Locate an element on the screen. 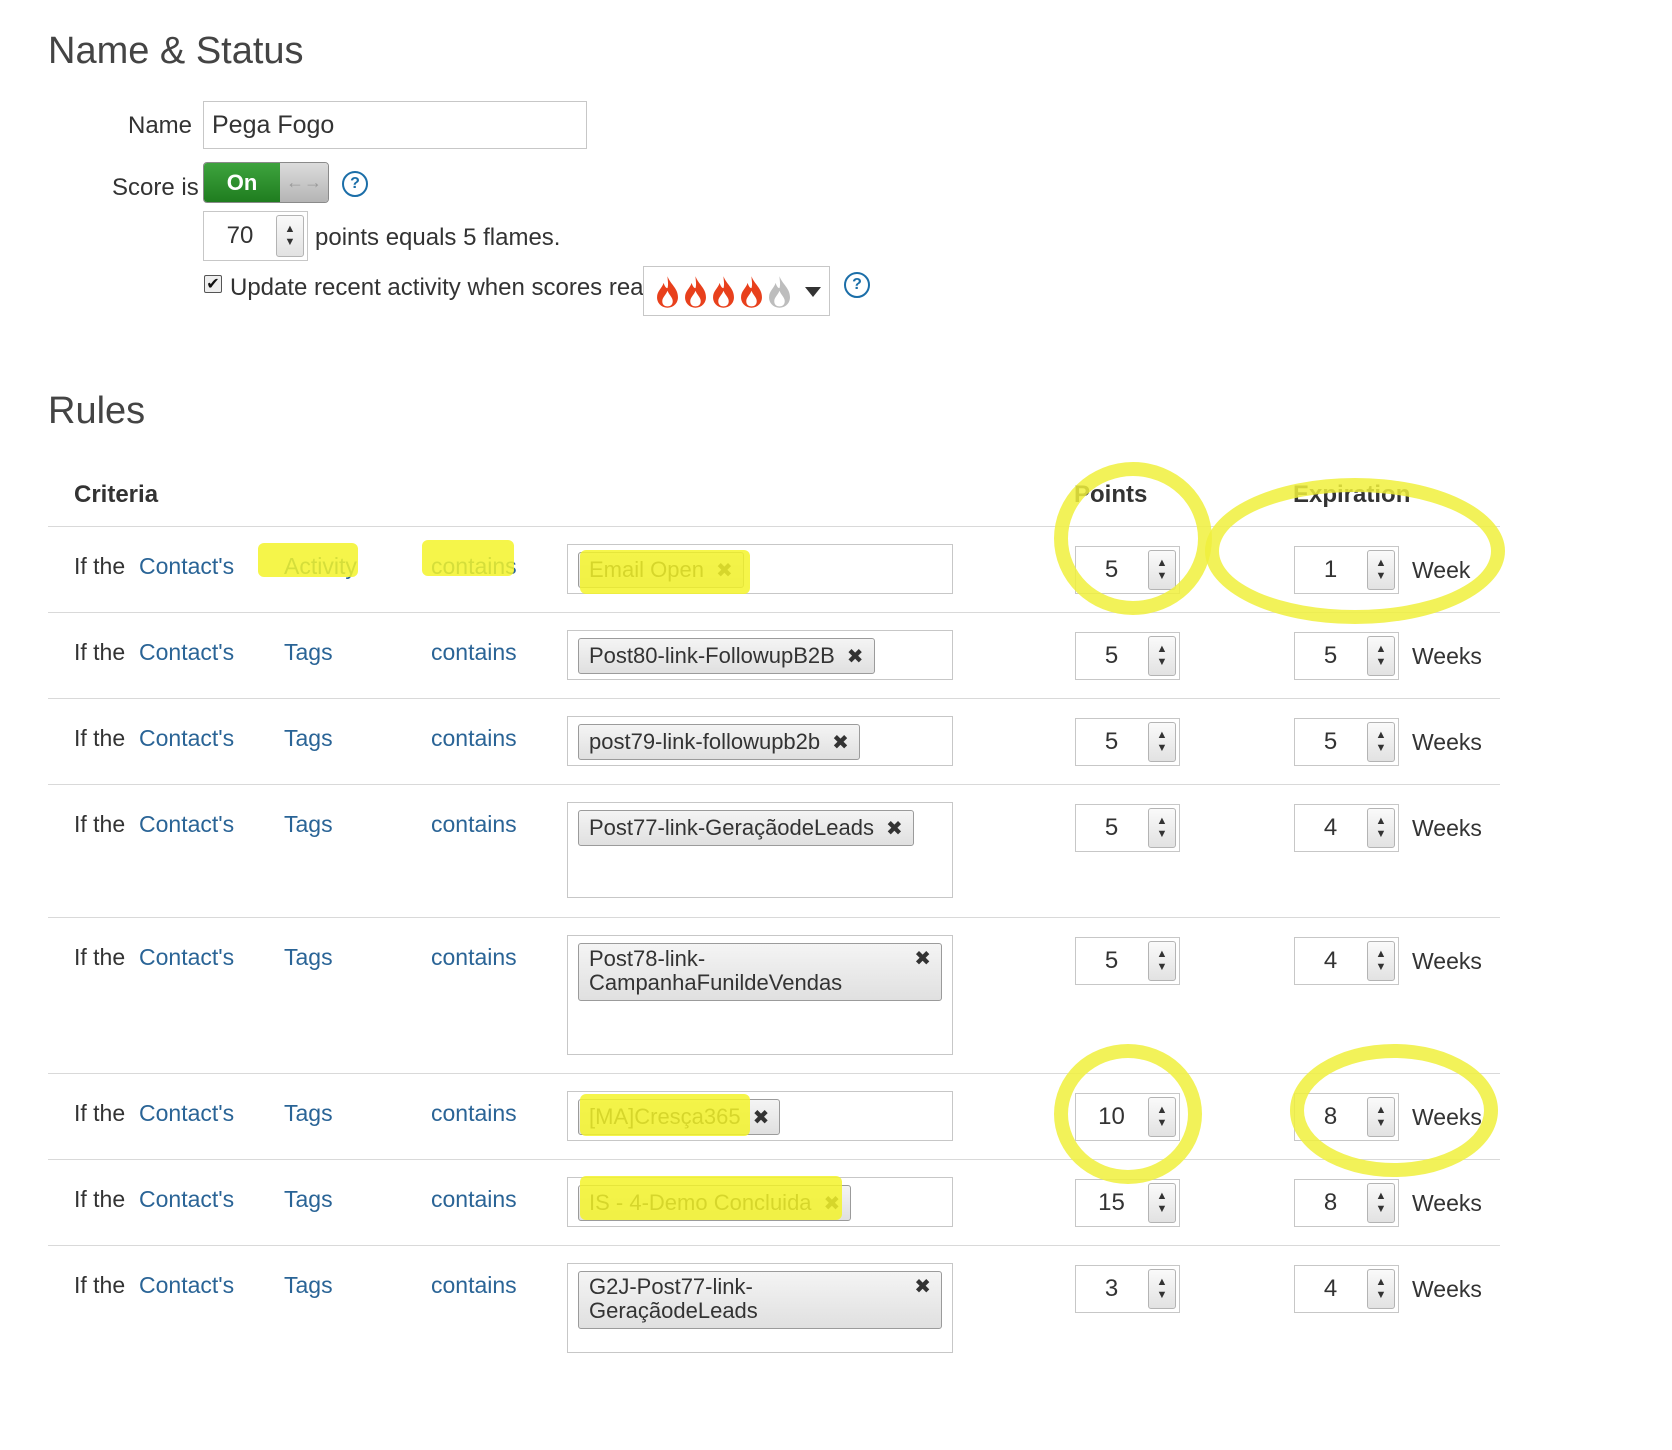  rule-value-box: Post78-link- CampanhaFunildeVendas ✖ is located at coordinates (760, 995).